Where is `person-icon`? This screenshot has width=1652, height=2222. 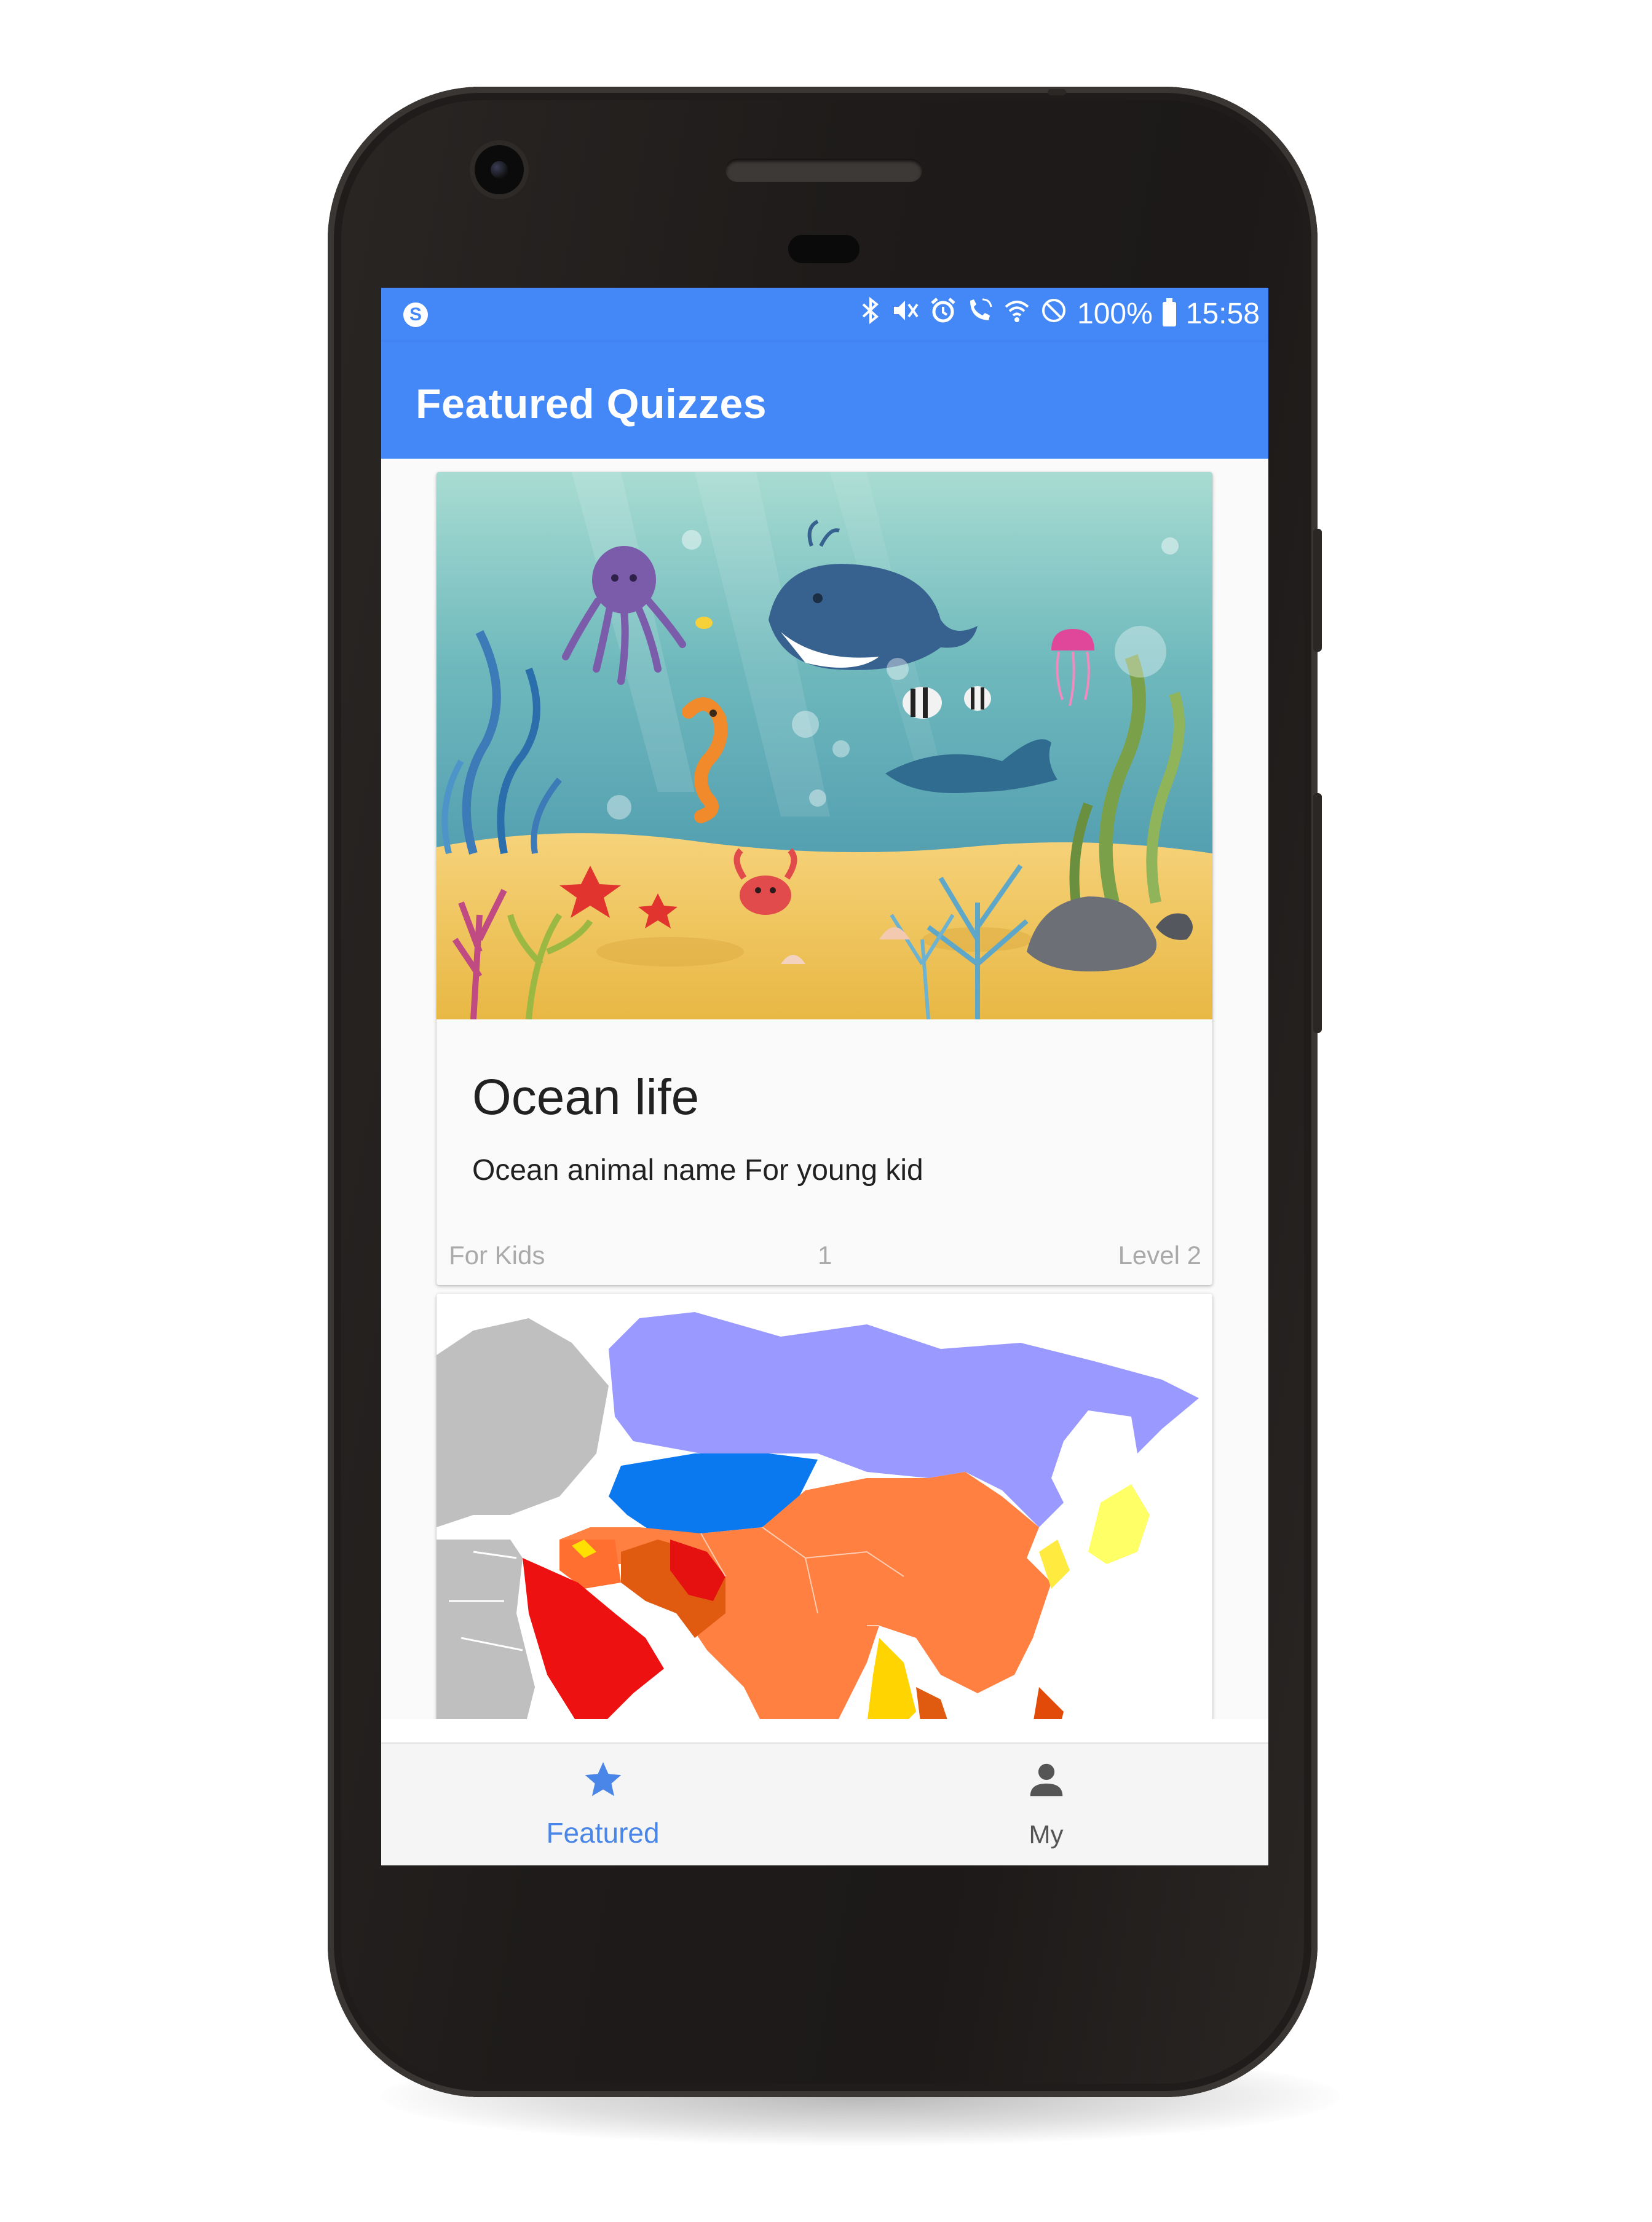 person-icon is located at coordinates (1046, 1783).